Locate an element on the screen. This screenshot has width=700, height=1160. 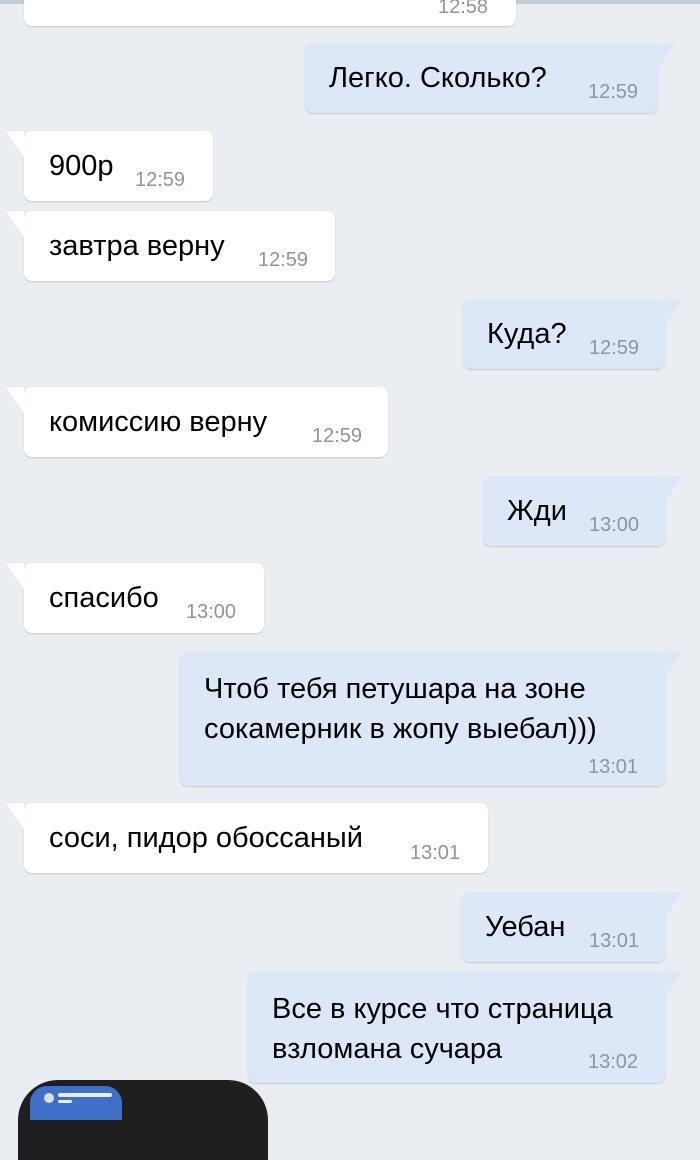
message-bubble-out: Жди 13:00 is located at coordinates (583, 511).